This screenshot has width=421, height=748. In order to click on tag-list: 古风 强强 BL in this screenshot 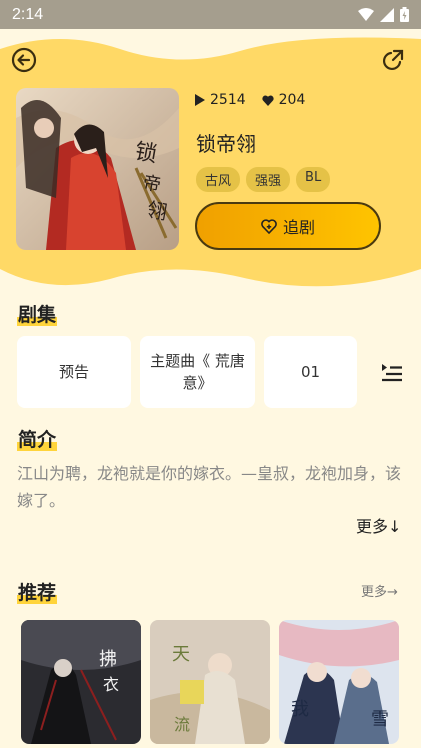, I will do `click(263, 179)`.